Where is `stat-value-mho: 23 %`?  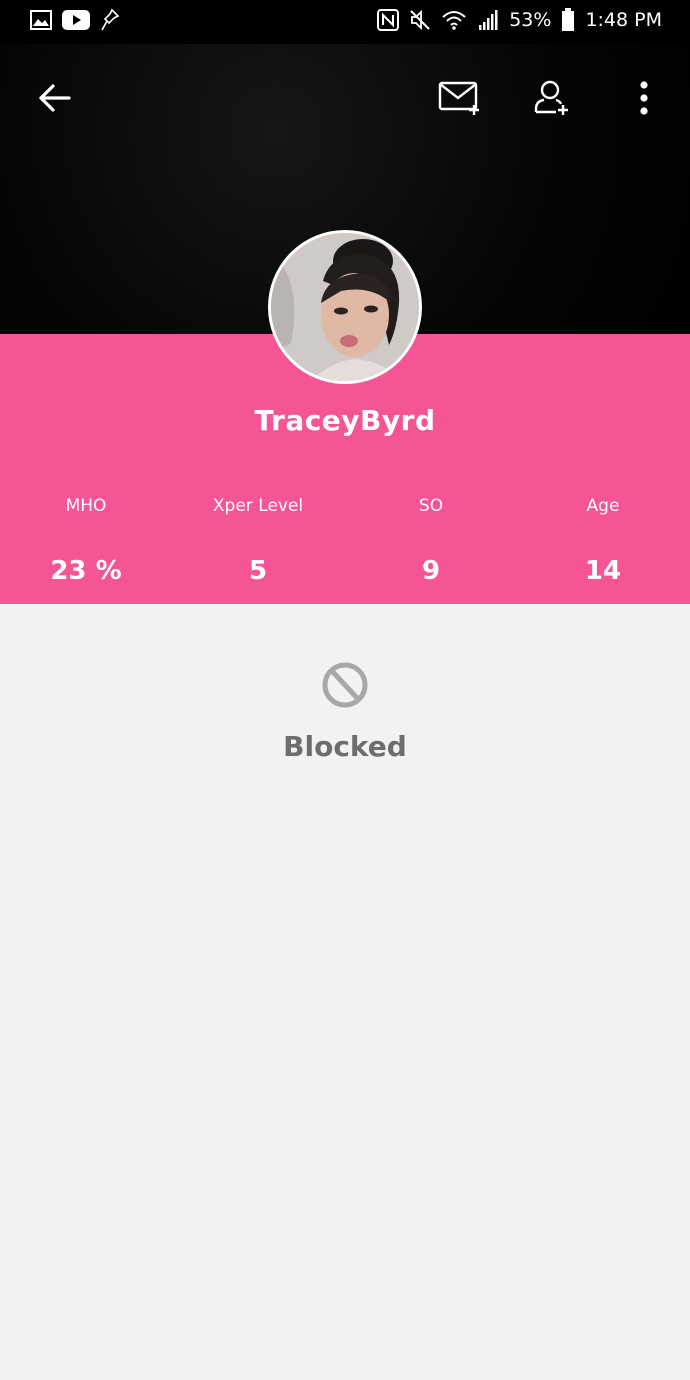 stat-value-mho: 23 % is located at coordinates (86, 571).